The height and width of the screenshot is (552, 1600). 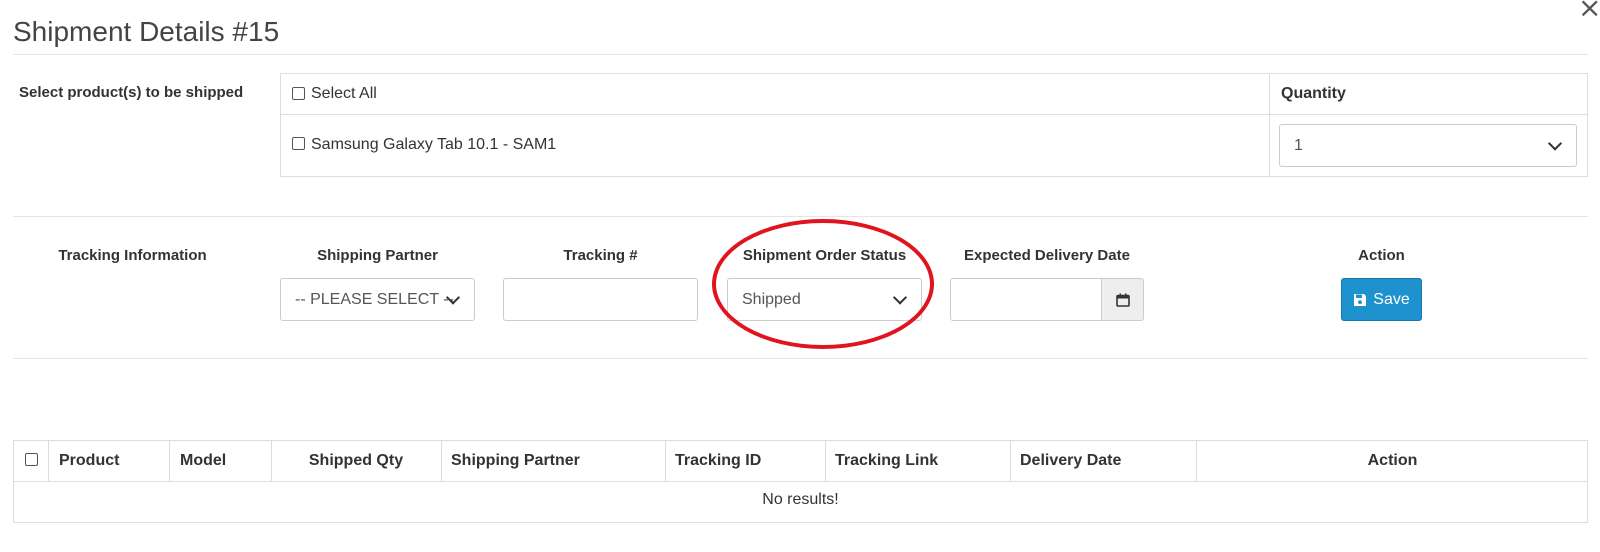 I want to click on save-button-label: Save, so click(x=1391, y=299).